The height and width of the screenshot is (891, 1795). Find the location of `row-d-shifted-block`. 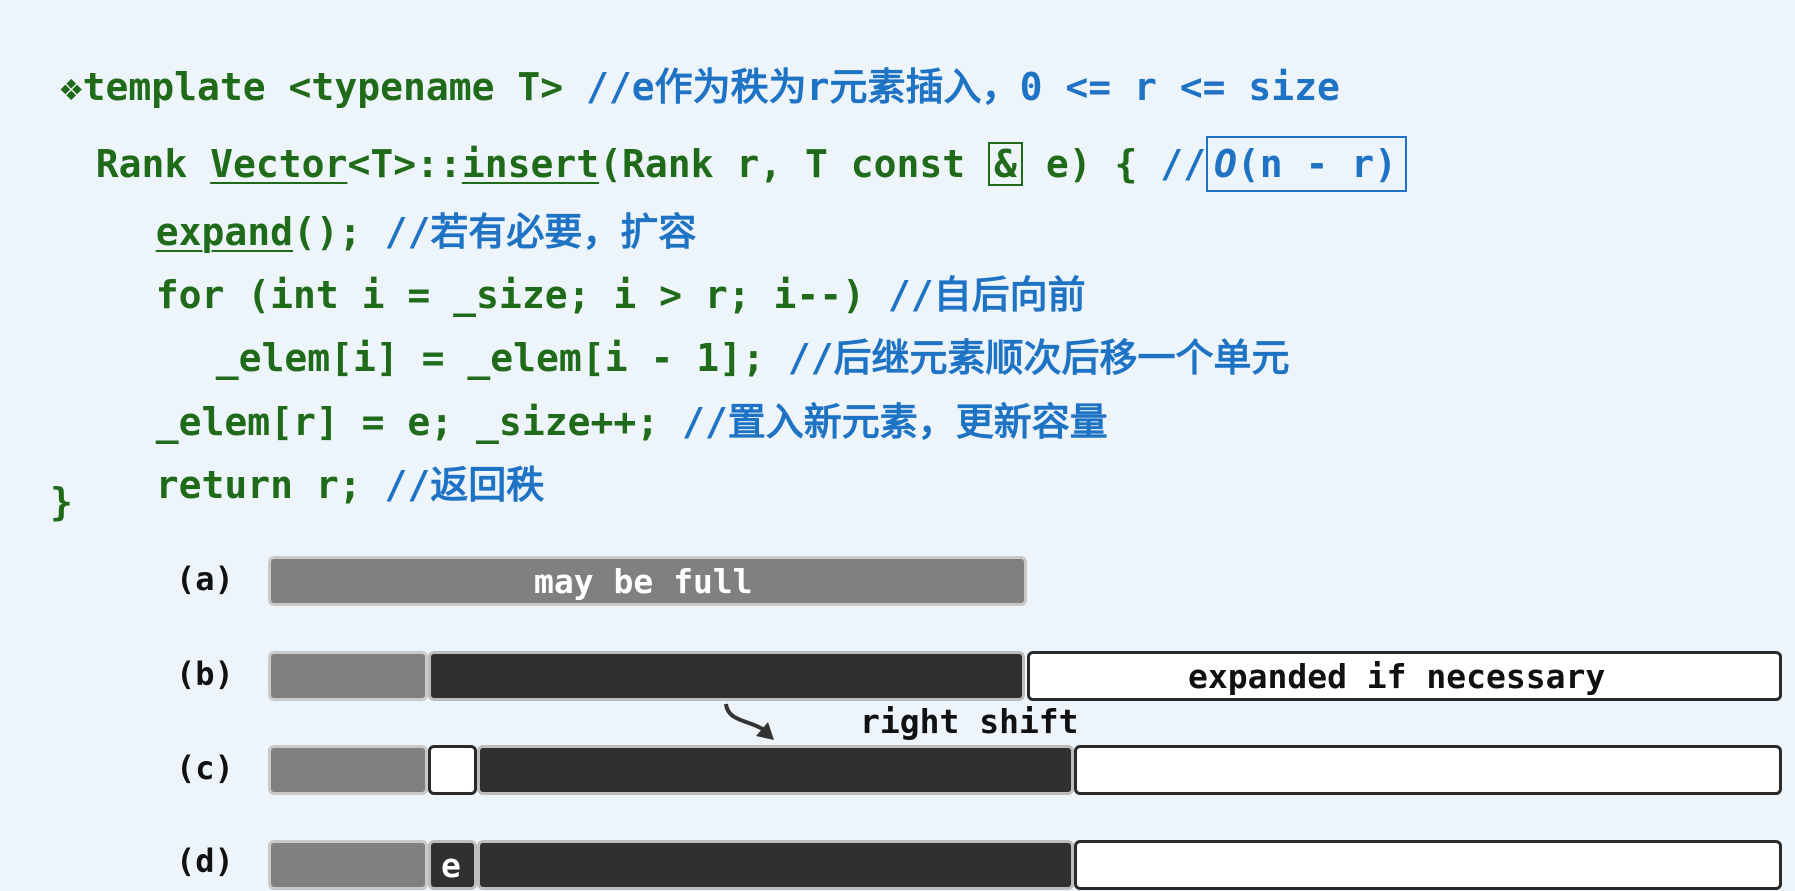

row-d-shifted-block is located at coordinates (775, 865).